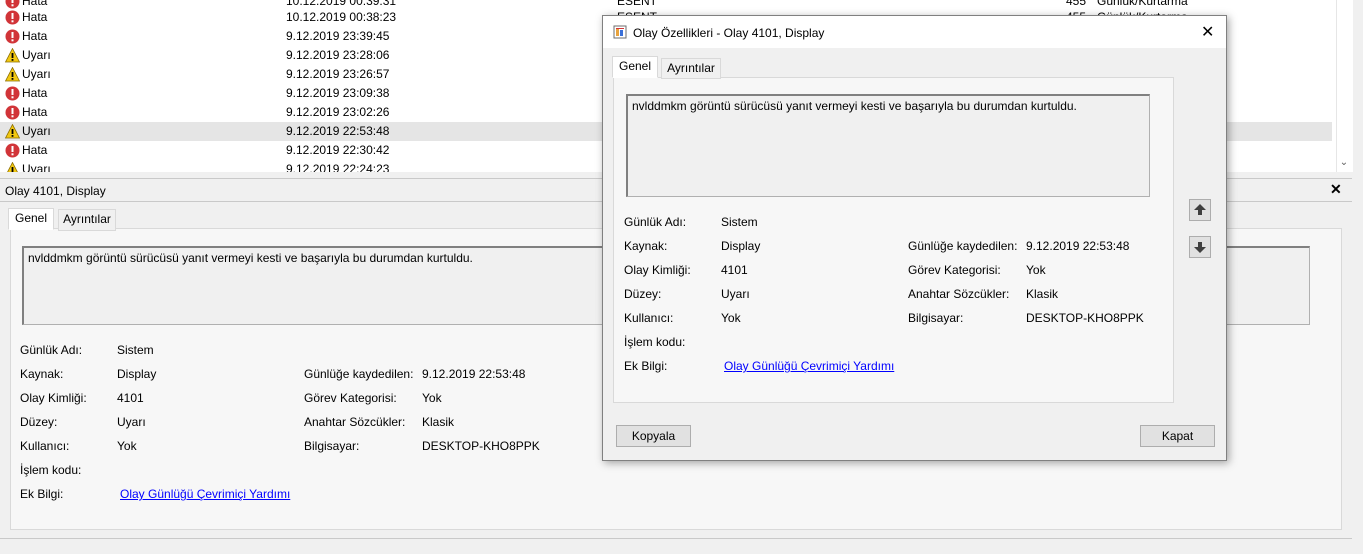  I want to click on dialog-log-name-label: Günlük Adı:, so click(655, 222).